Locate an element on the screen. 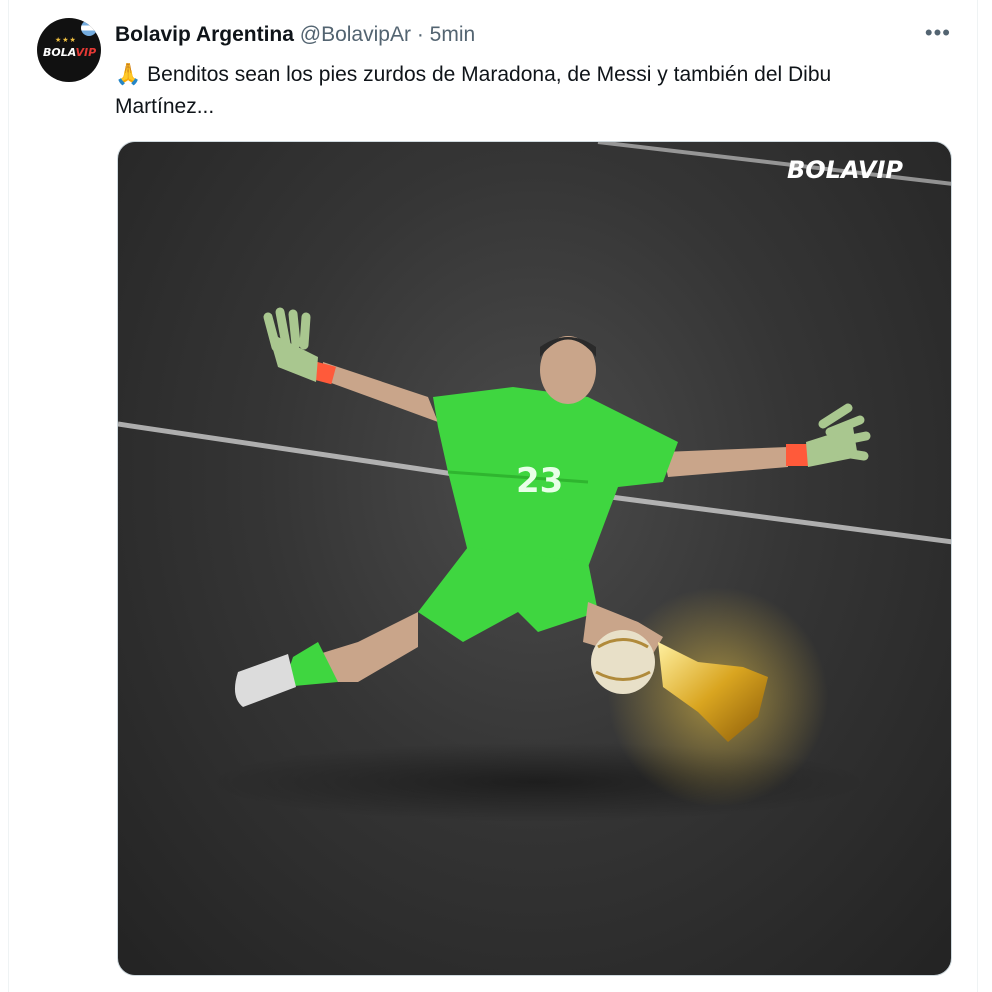 Image resolution: width=992 pixels, height=992 pixels. tweet-header: Bolavip Argentina @BolavipAr · 5min is located at coordinates (295, 35).